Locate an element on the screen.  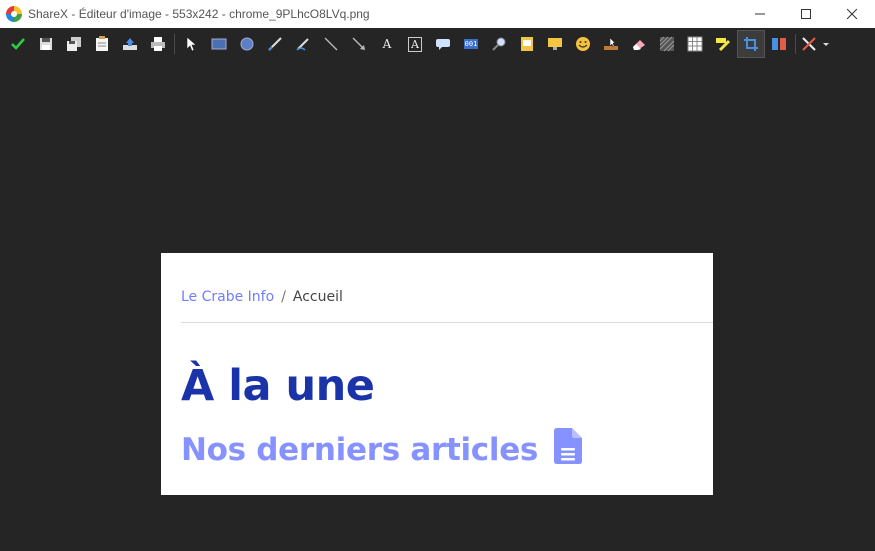
cursor-icon is located at coordinates (611, 43).